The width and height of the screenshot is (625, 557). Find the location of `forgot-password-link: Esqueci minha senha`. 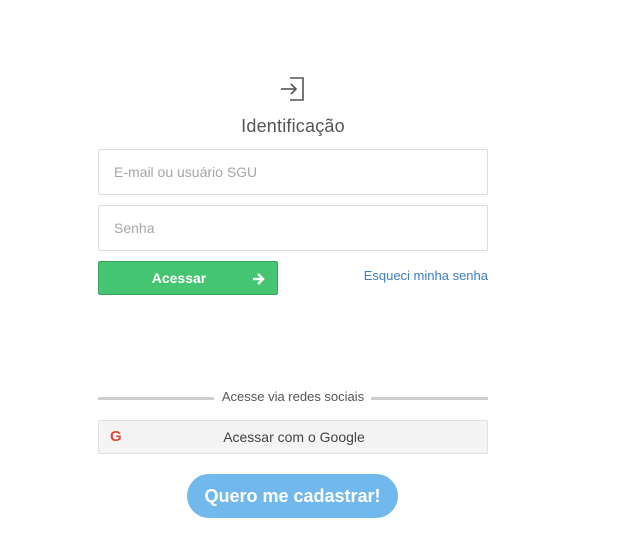

forgot-password-link: Esqueci minha senha is located at coordinates (426, 275).